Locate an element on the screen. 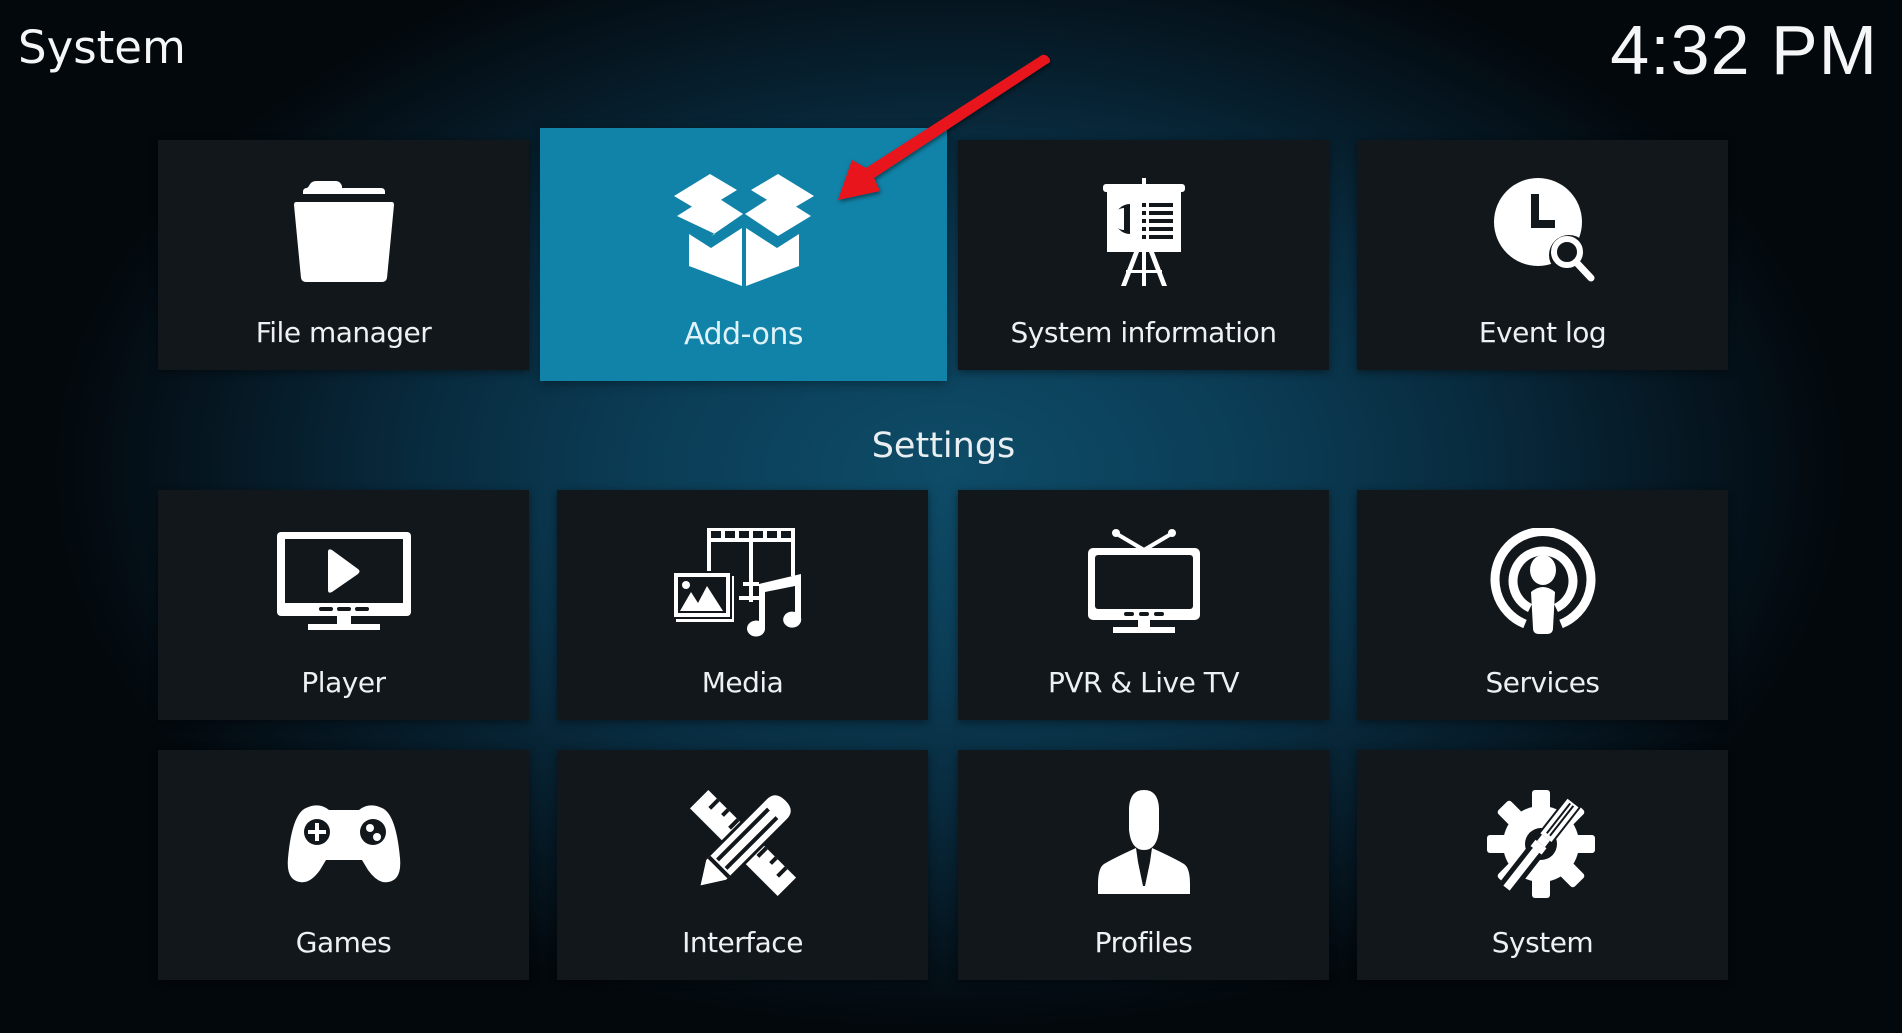  tile-event-log: Event log is located at coordinates (1542, 255).